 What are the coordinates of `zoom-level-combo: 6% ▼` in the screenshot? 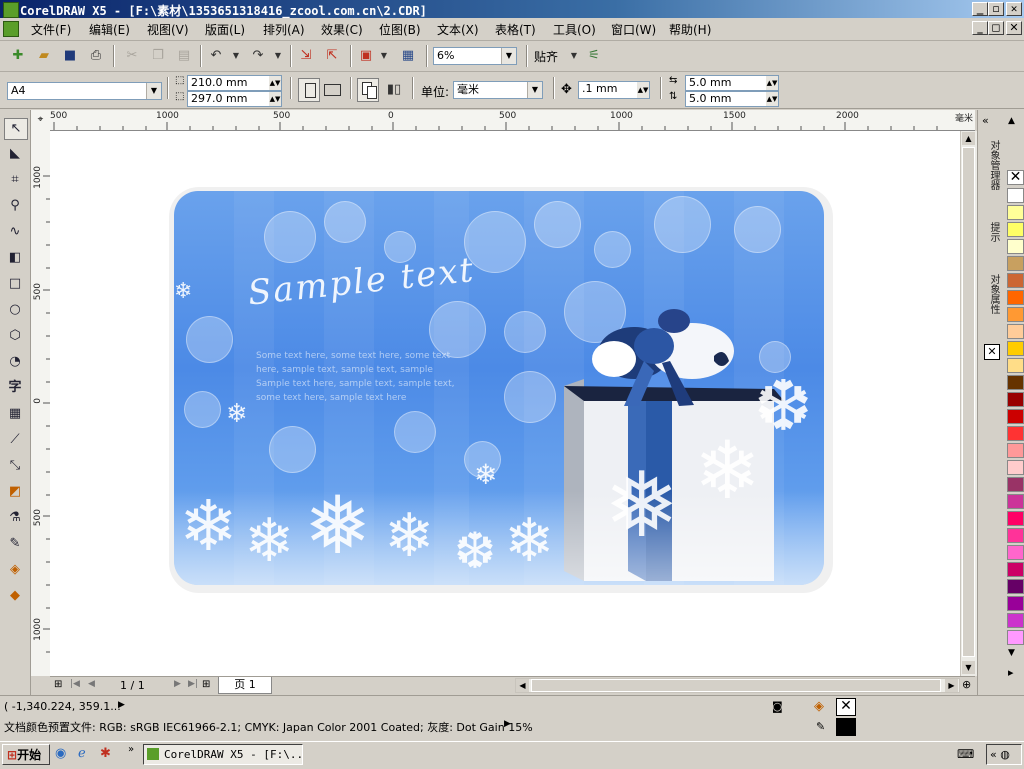 It's located at (475, 56).